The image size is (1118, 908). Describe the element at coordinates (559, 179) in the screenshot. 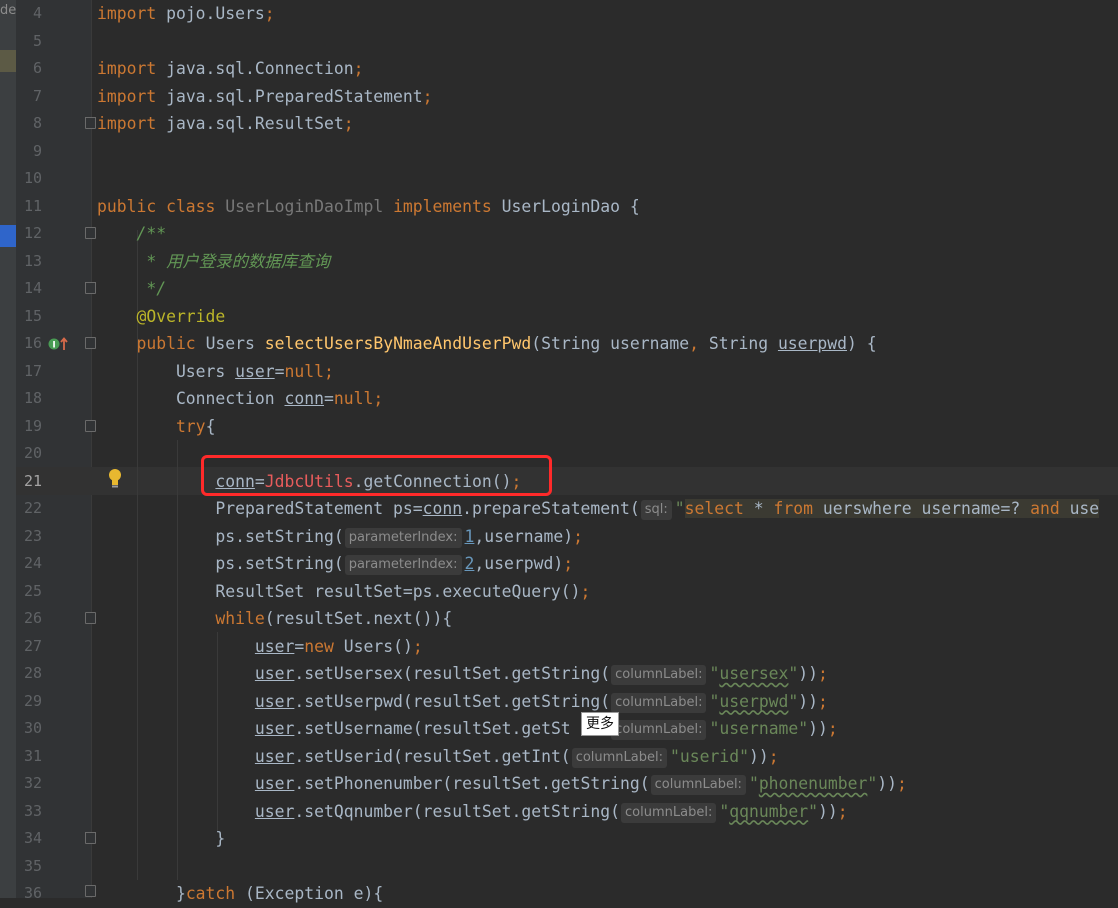

I see `code-line: 10` at that location.